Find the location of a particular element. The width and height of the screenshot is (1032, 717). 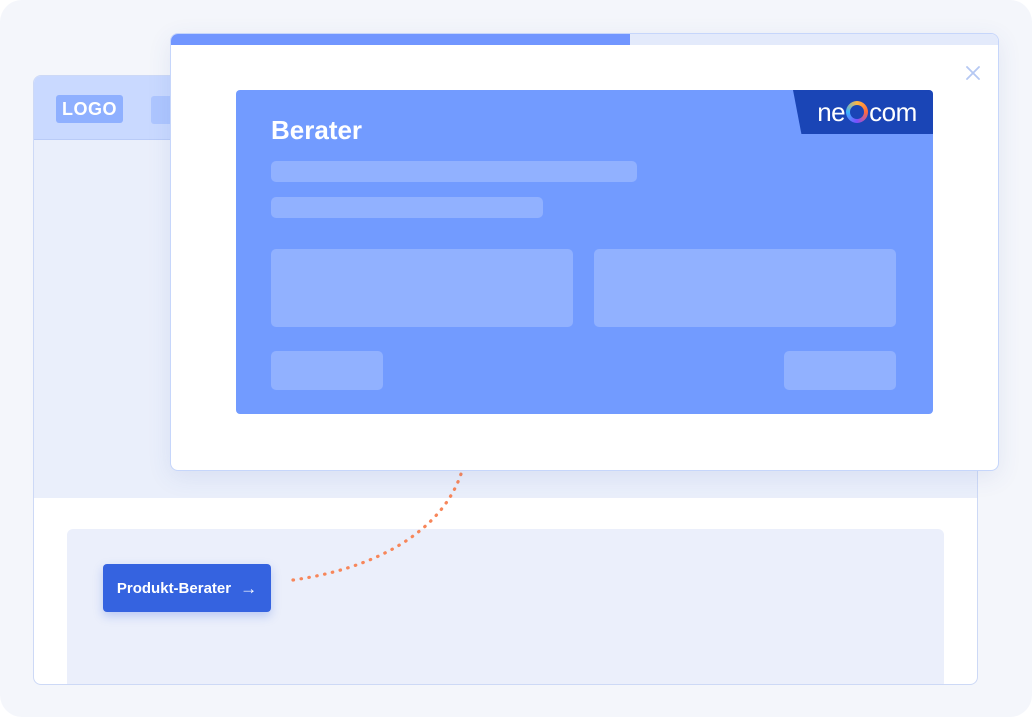

brand-suffix: com is located at coordinates (893, 111).